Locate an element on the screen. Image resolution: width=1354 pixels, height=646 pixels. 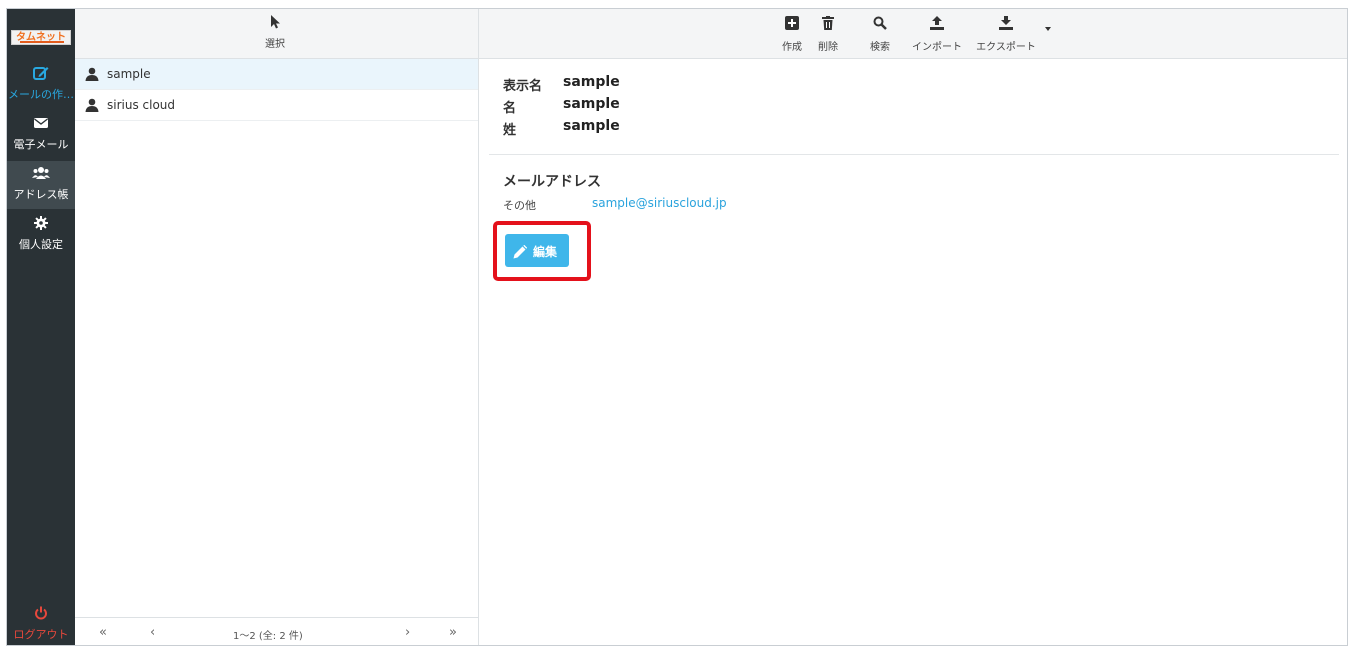
email-link: sample@siriuscloud.jp is located at coordinates (659, 203).